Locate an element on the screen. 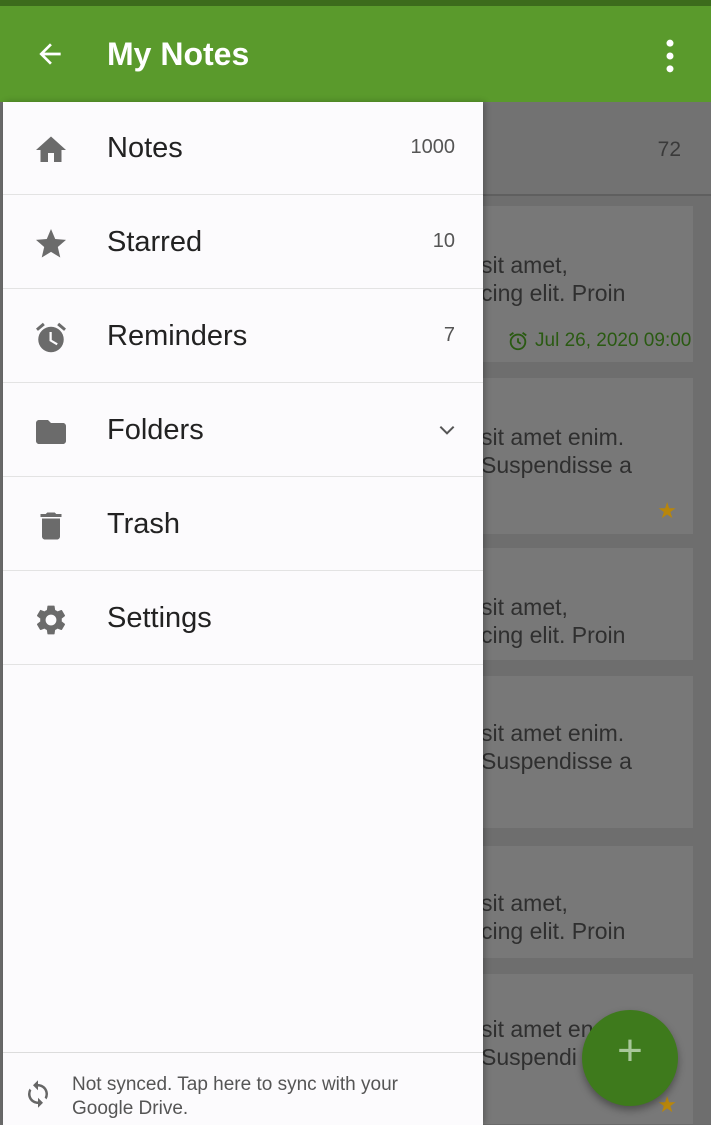 The height and width of the screenshot is (1125, 711). folder-icon is located at coordinates (51, 432).